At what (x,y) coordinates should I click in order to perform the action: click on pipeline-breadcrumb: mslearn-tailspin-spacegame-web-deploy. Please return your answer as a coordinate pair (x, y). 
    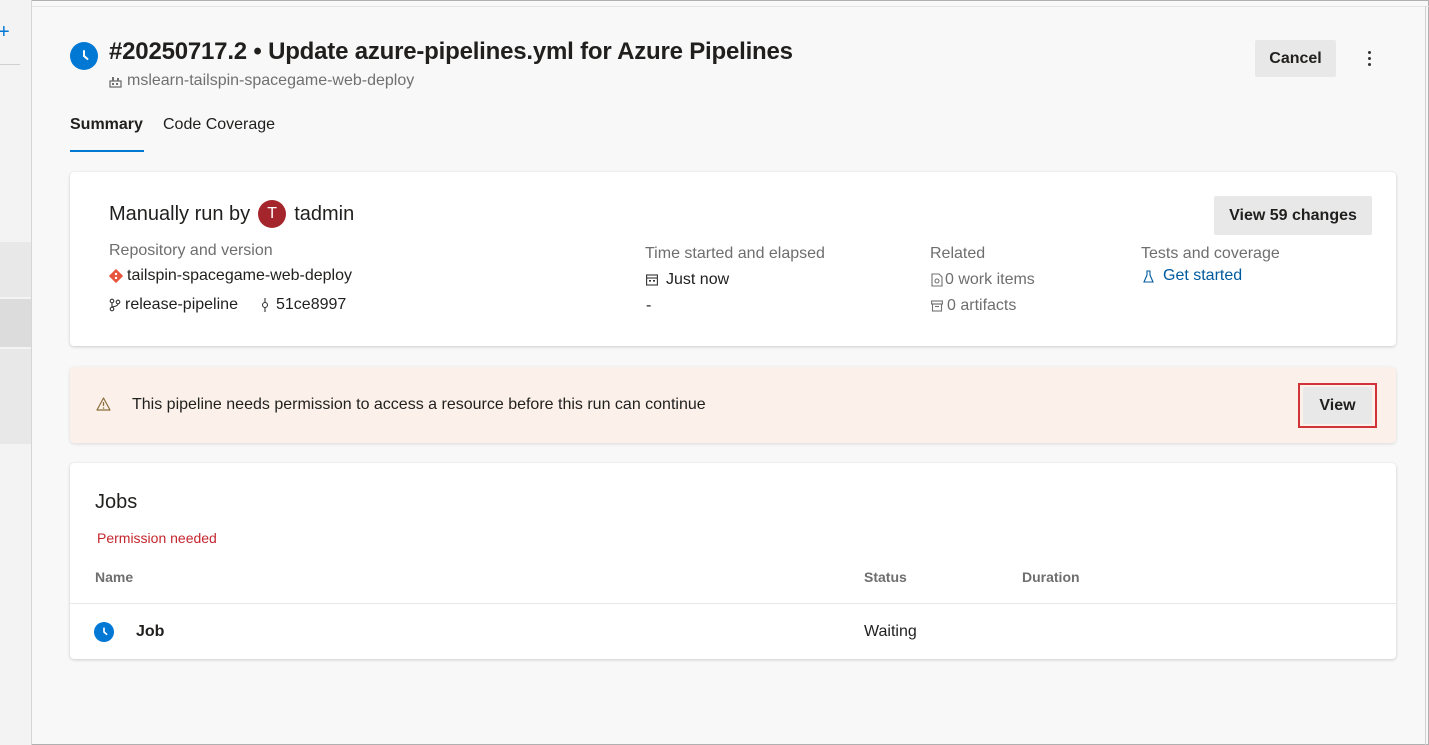
    Looking at the image, I should click on (261, 81).